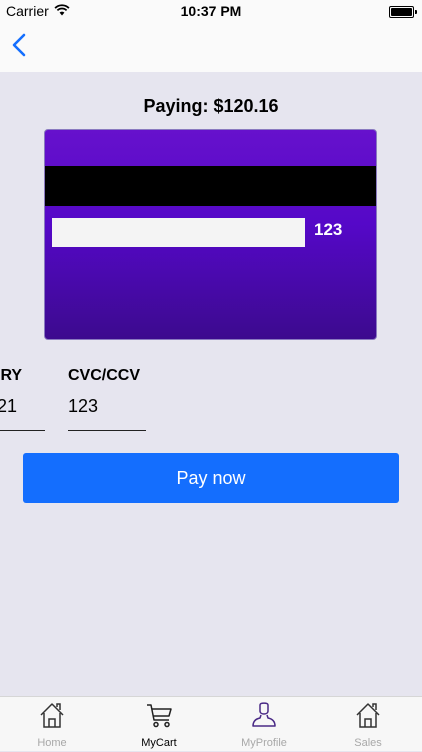  Describe the element at coordinates (403, 12) in the screenshot. I see `battery-icon` at that location.